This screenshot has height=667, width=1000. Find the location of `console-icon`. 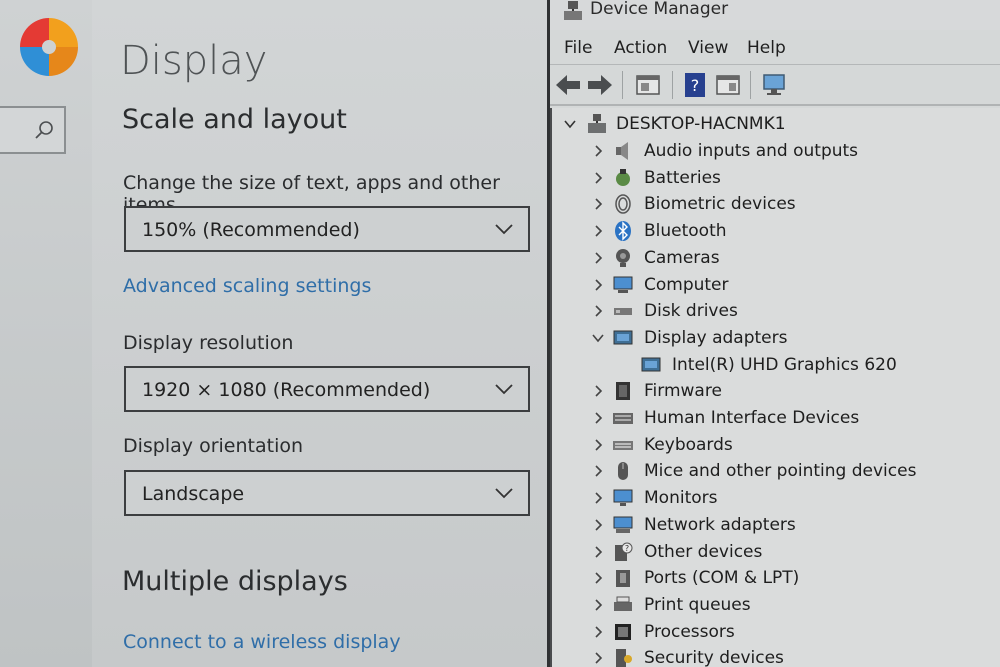

console-icon is located at coordinates (728, 85).